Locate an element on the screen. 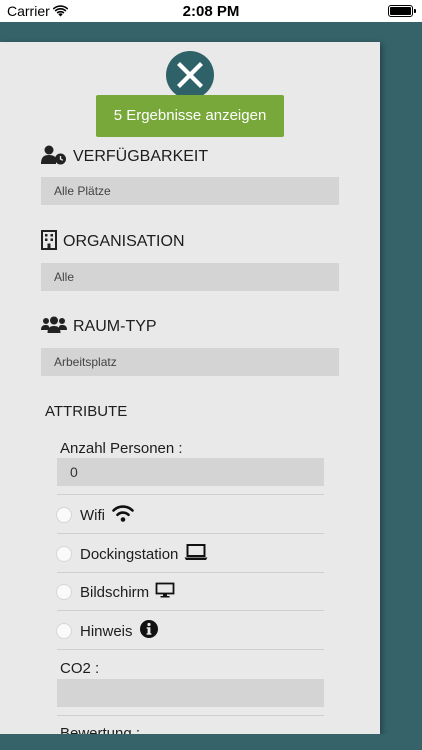 Image resolution: width=422 pixels, height=750 pixels. persons-label: Anzahl Personen : is located at coordinates (121, 448).